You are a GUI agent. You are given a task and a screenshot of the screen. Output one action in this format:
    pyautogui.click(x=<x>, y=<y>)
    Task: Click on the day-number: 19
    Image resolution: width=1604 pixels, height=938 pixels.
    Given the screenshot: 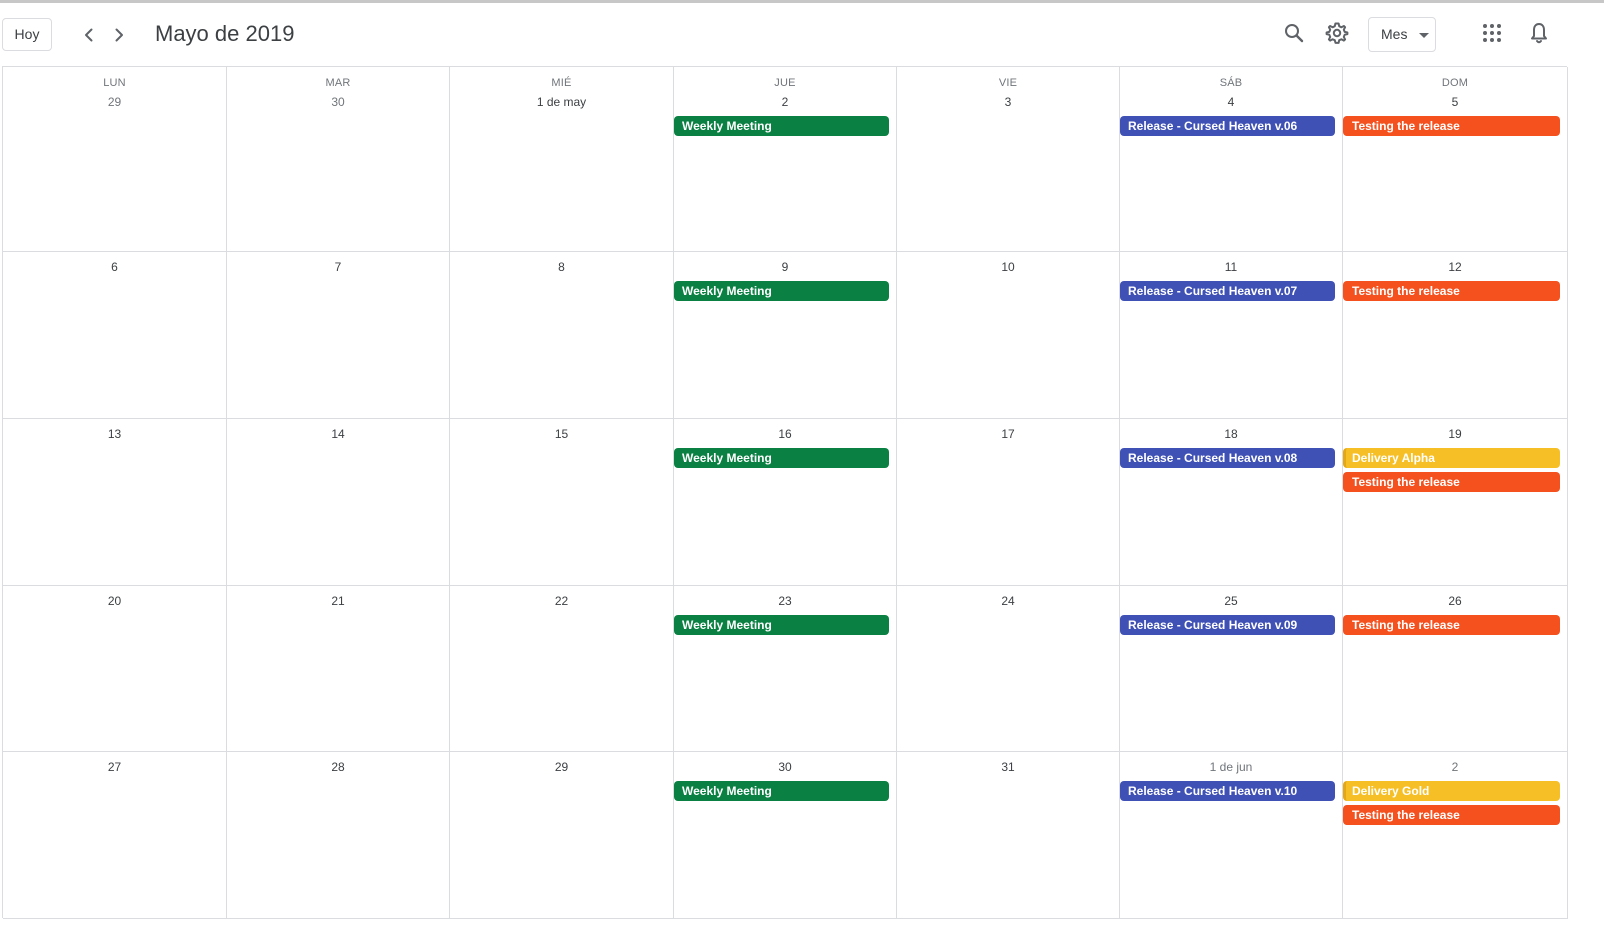 What is the action you would take?
    pyautogui.click(x=1455, y=434)
    